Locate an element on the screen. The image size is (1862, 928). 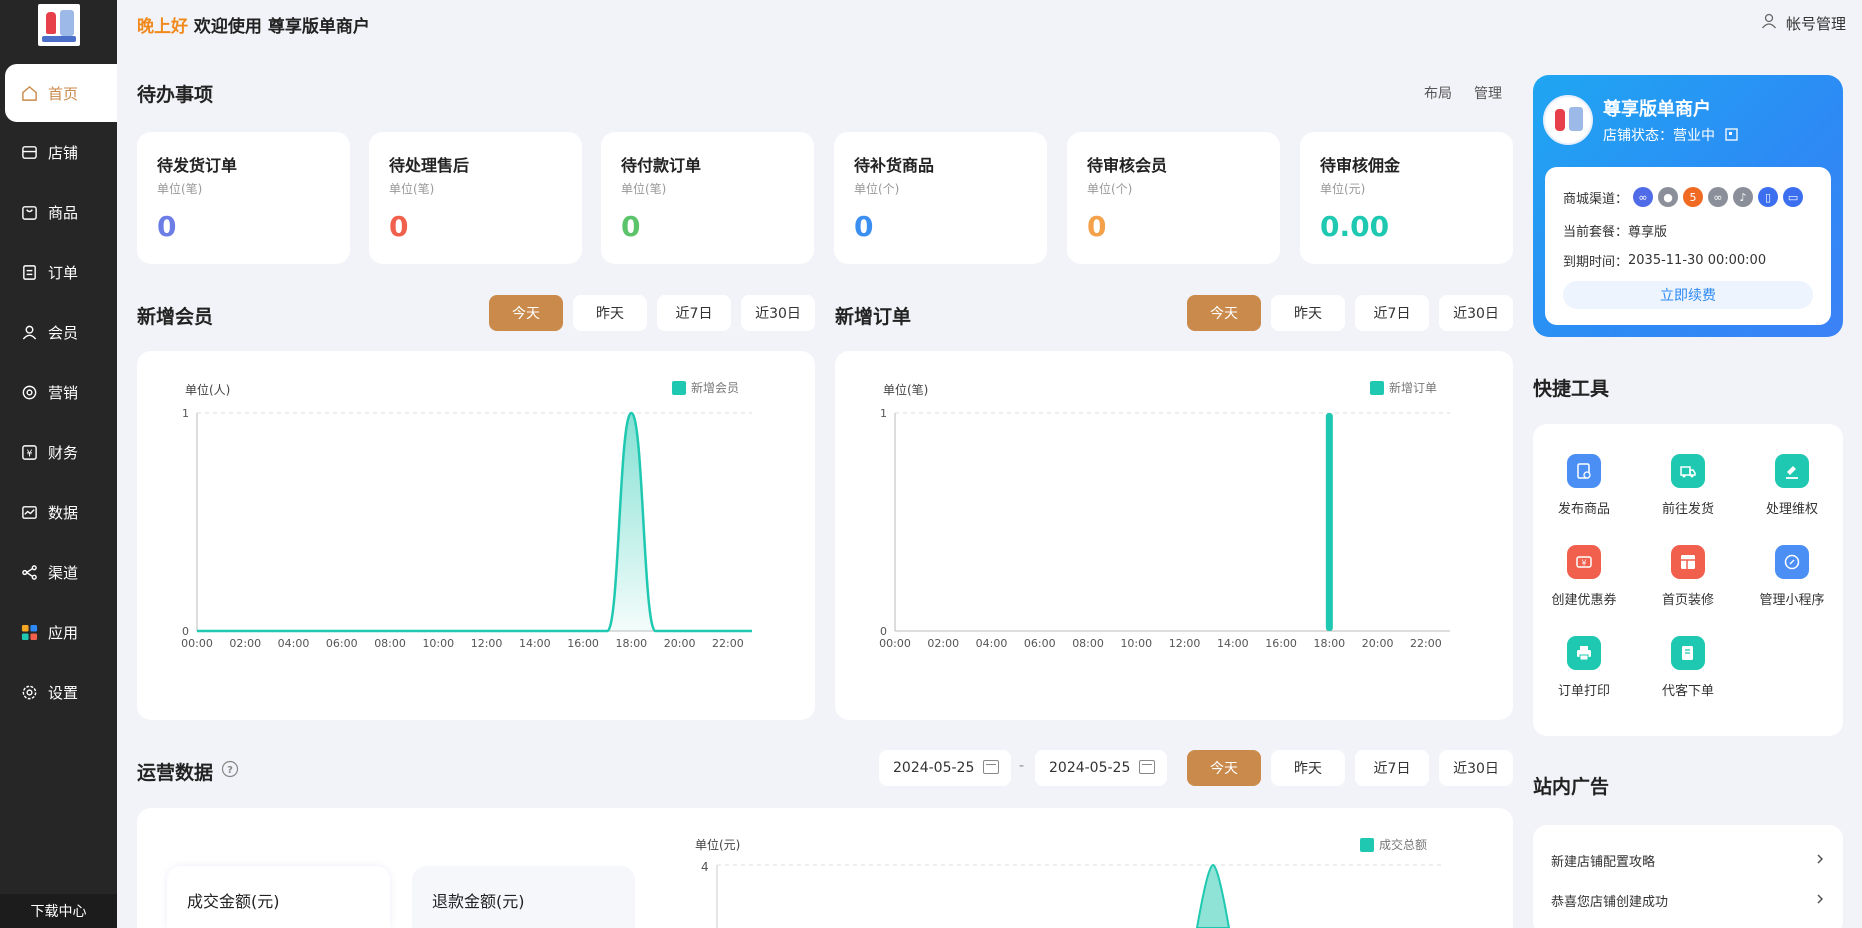
members-range-yesterday: 昨天 is located at coordinates (610, 313).